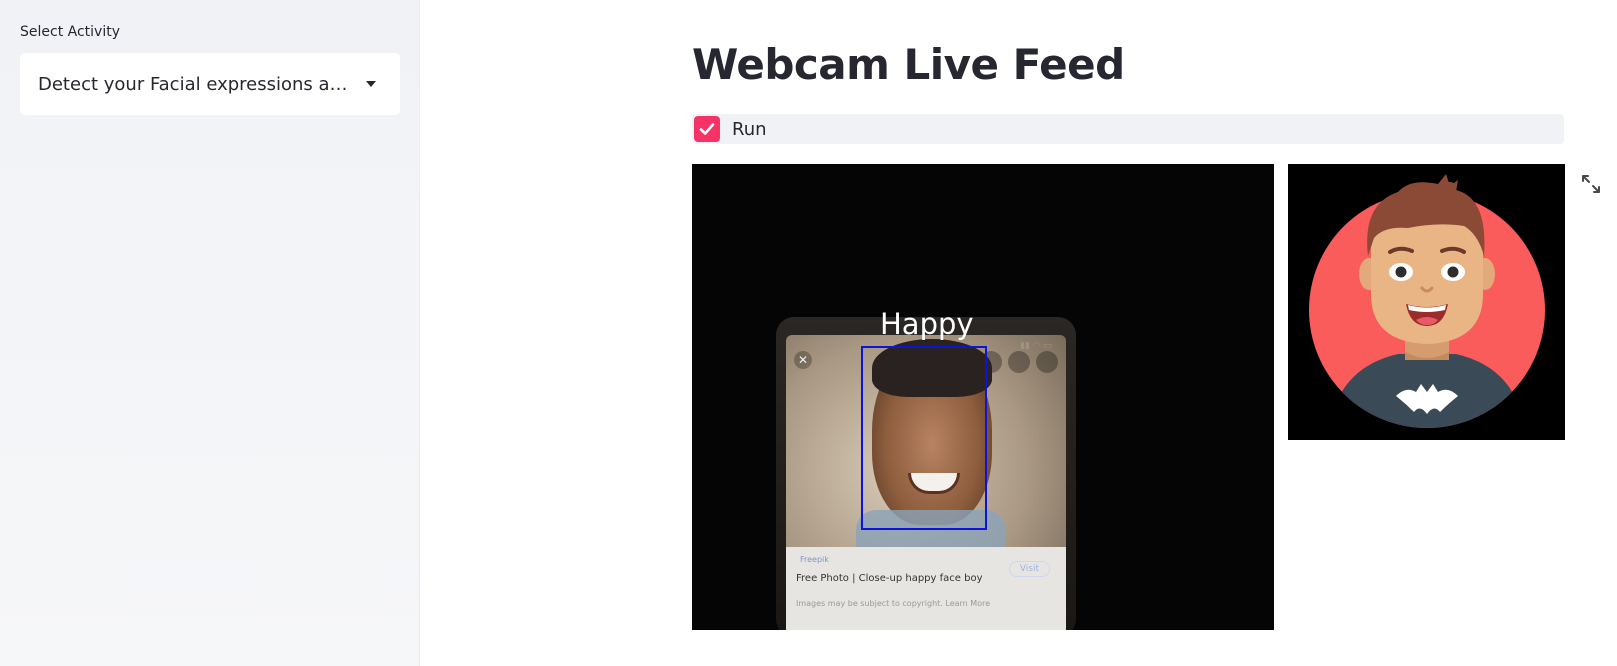  I want to click on run-checkbox-label: Run, so click(749, 129).